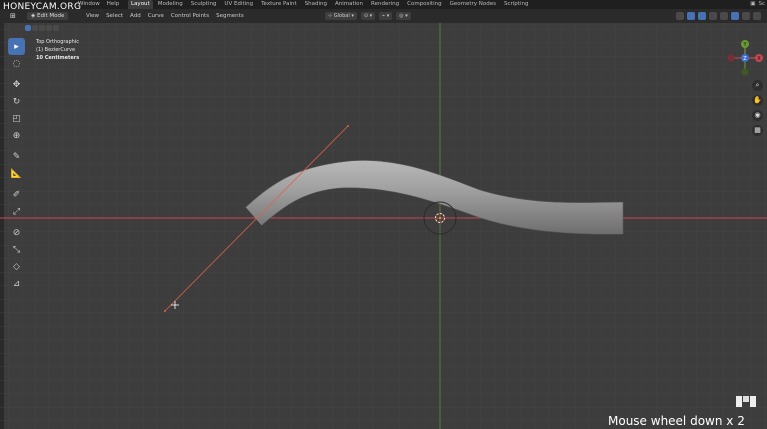 The height and width of the screenshot is (429, 767). I want to click on scene-icon: ▣, so click(753, 4).